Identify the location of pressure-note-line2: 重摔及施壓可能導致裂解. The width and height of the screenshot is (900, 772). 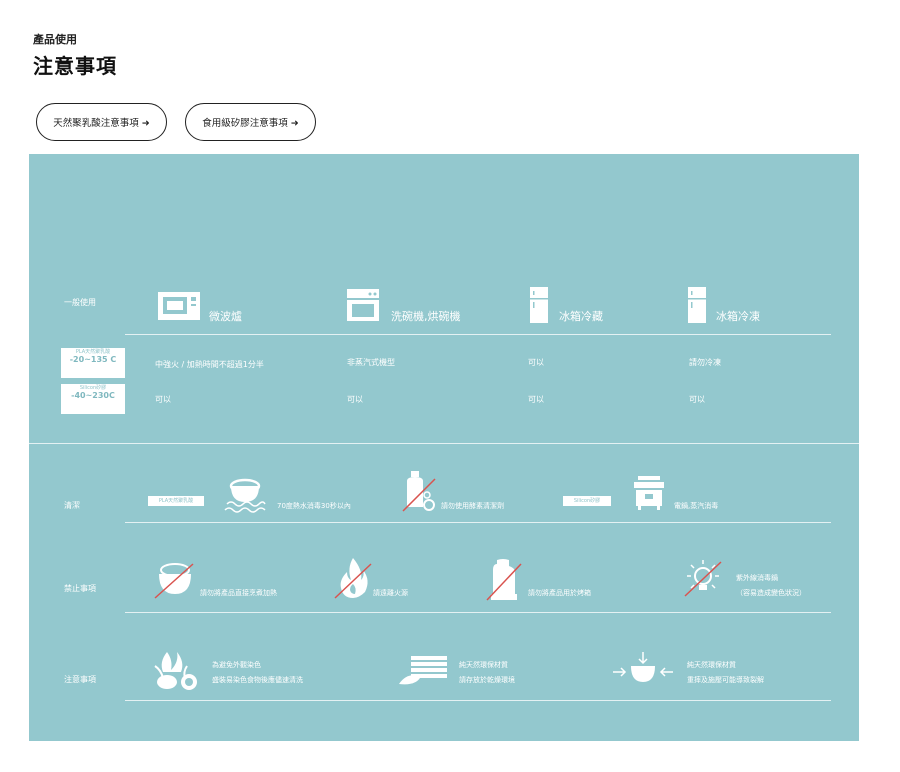
(725, 680).